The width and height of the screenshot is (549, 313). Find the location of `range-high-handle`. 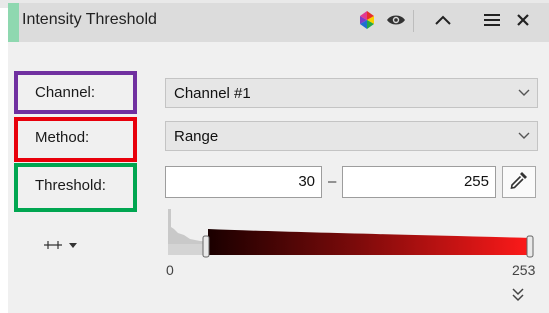

range-high-handle is located at coordinates (530, 246).